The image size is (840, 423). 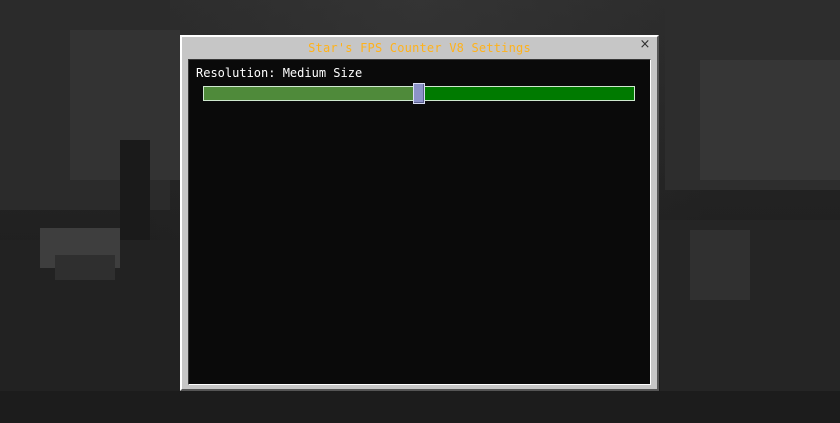 I want to click on resolution-slider, so click(x=419, y=93).